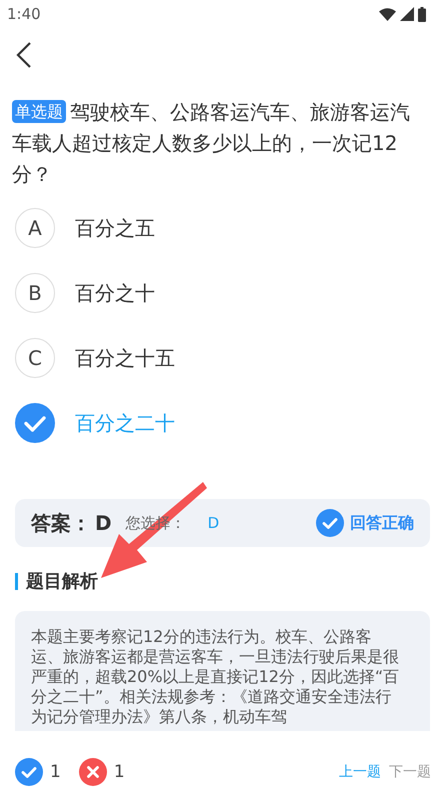 This screenshot has width=443, height=798. I want to click on answer-value: D, so click(103, 523).